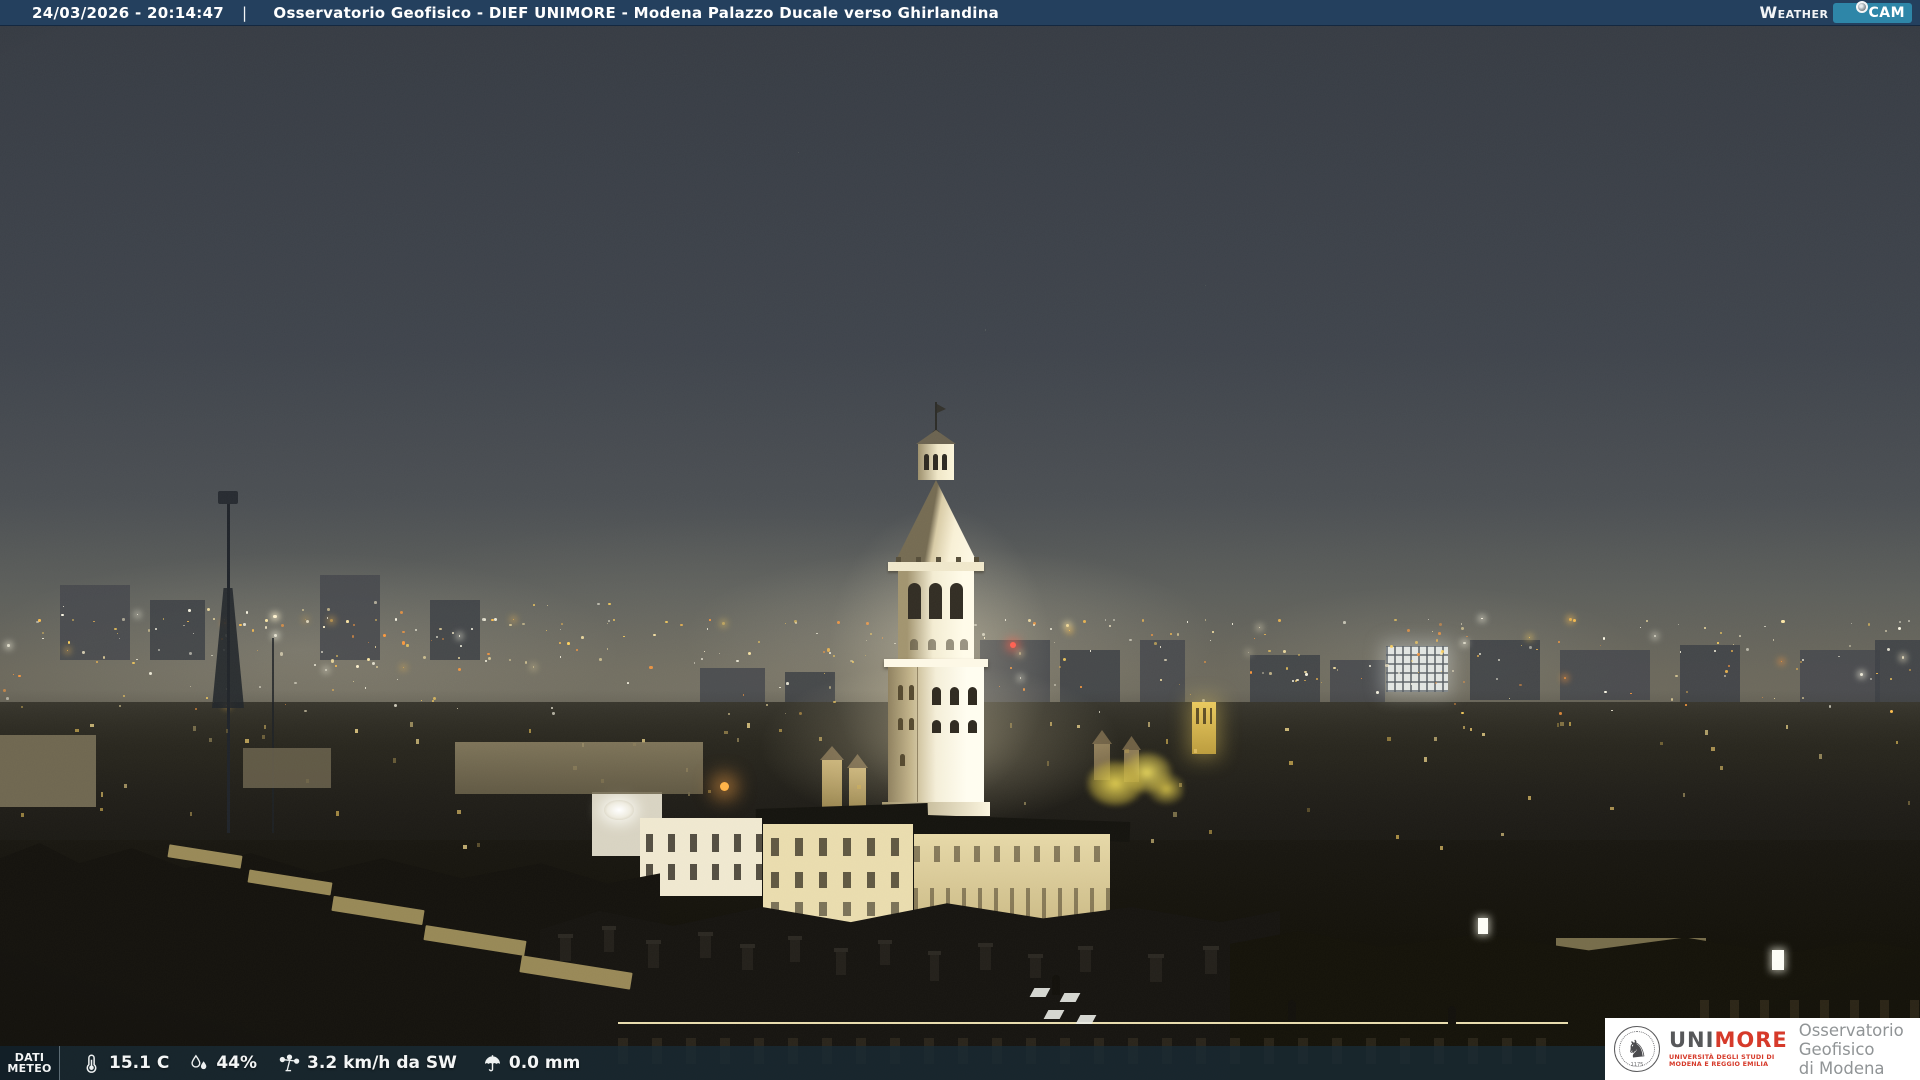 This screenshot has height=1080, width=1920. Describe the element at coordinates (289, 1062) in the screenshot. I see `anemometer-icon` at that location.